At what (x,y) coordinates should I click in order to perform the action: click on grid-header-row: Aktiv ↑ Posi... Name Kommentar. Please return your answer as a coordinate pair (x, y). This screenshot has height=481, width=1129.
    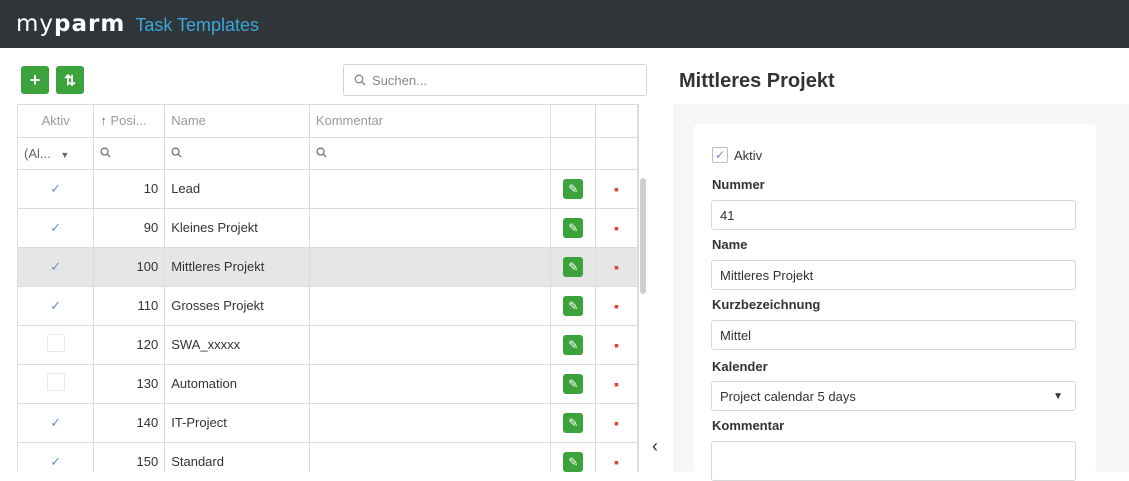
    Looking at the image, I should click on (328, 121).